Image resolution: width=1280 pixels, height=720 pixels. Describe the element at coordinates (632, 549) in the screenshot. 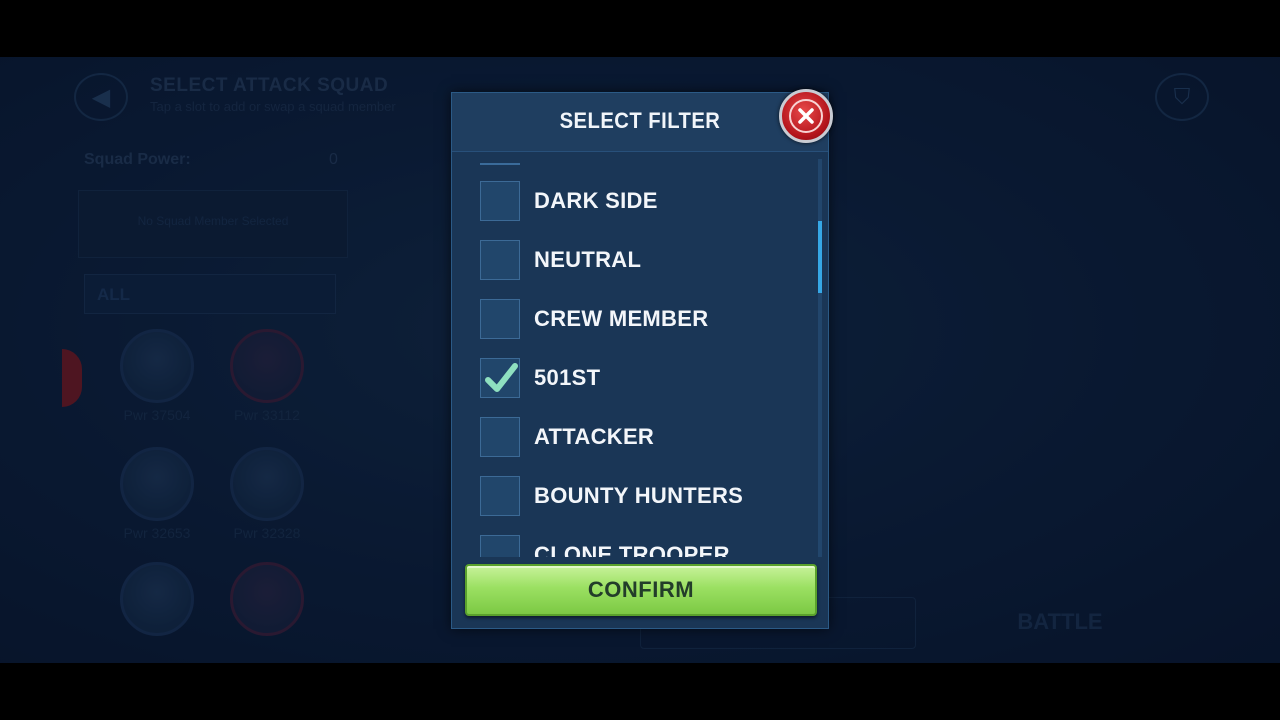

I see `filter-label: CLONE TROOPER` at that location.